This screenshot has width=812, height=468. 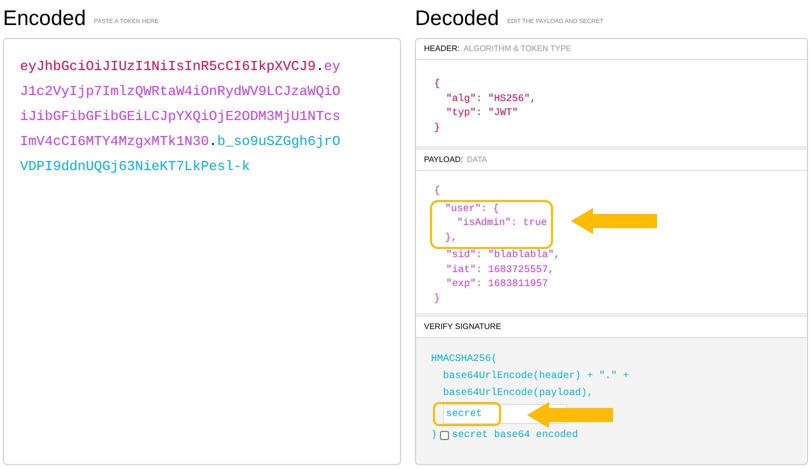 I want to click on panel-title: Encoded, so click(x=44, y=18).